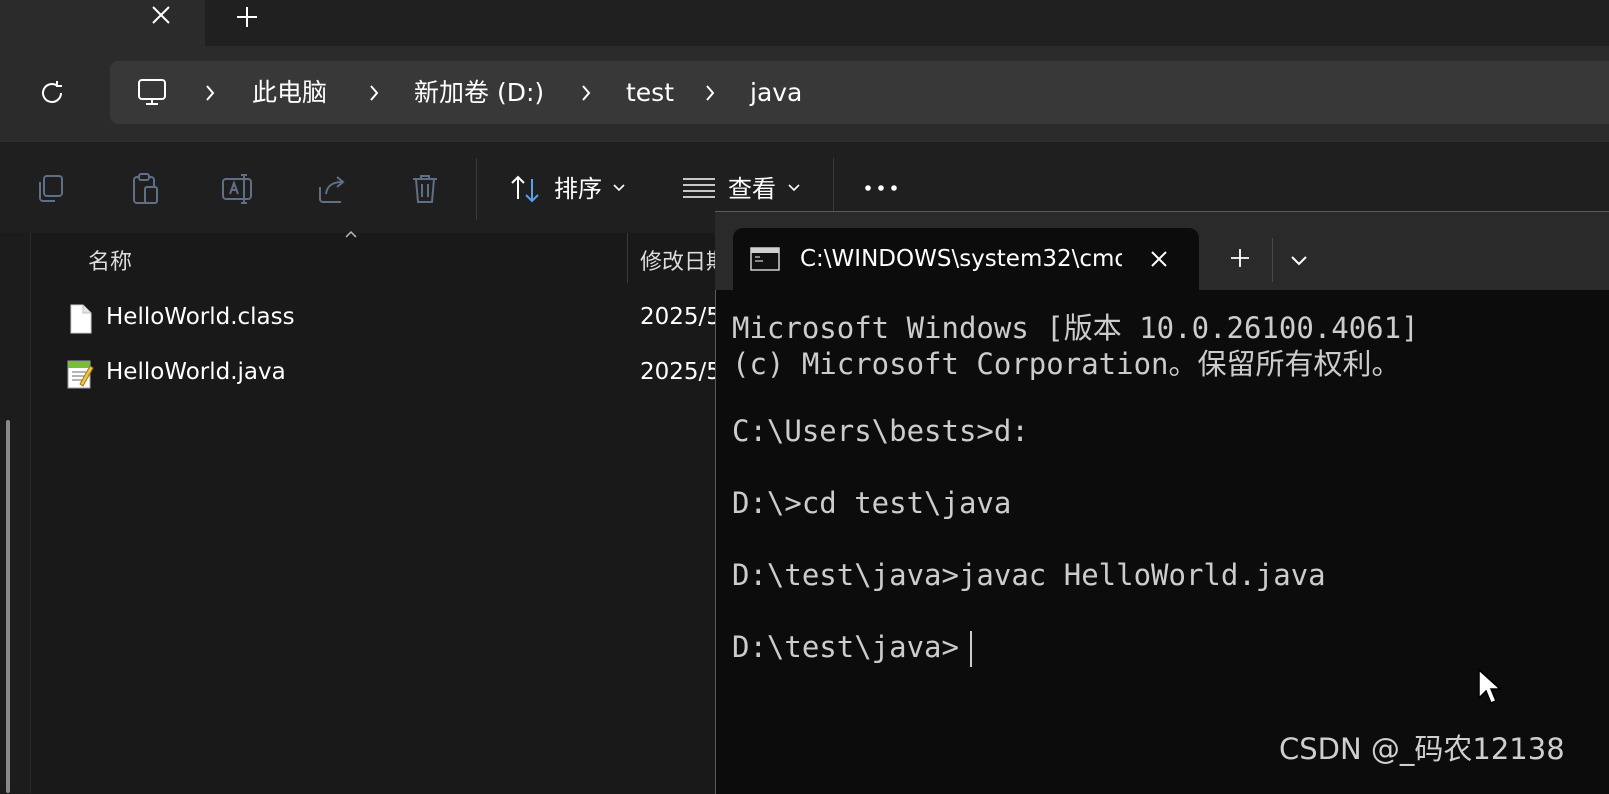 The width and height of the screenshot is (1609, 794). What do you see at coordinates (961, 259) in the screenshot?
I see `cmd-tab-title: C:\WINDOWS\system32\cmd.exe` at bounding box center [961, 259].